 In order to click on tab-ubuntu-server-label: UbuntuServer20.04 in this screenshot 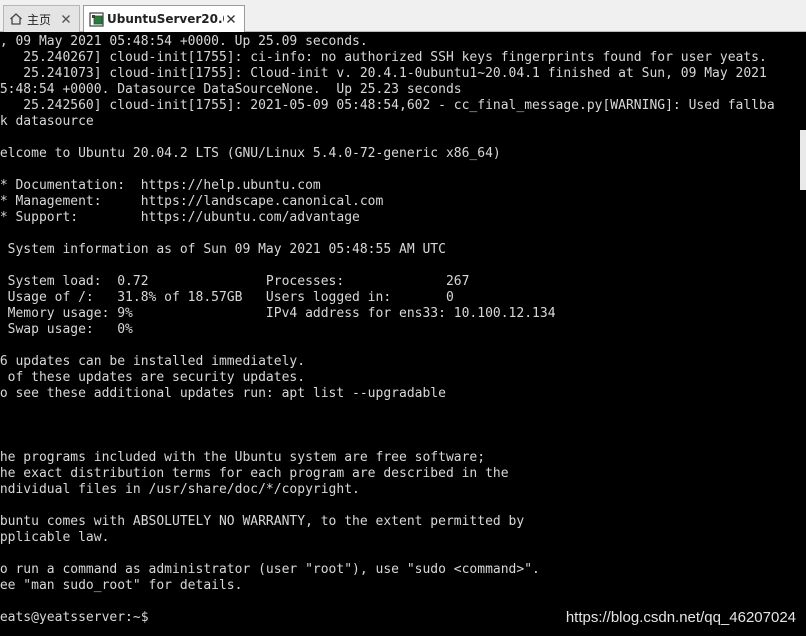, I will do `click(165, 19)`.